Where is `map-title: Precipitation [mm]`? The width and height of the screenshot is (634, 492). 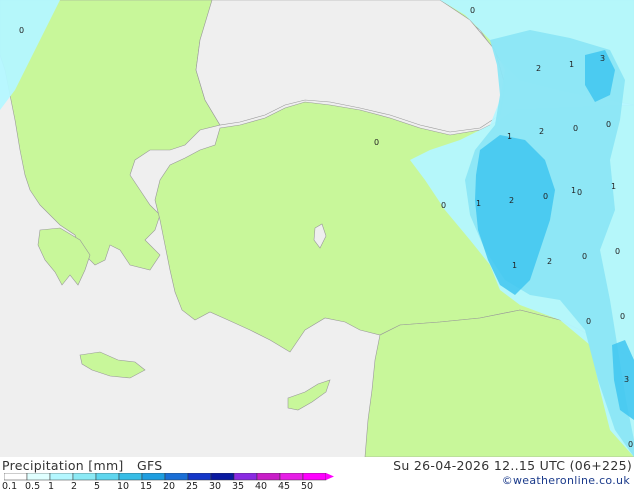
map-title: Precipitation [mm] is located at coordinates (63, 465).